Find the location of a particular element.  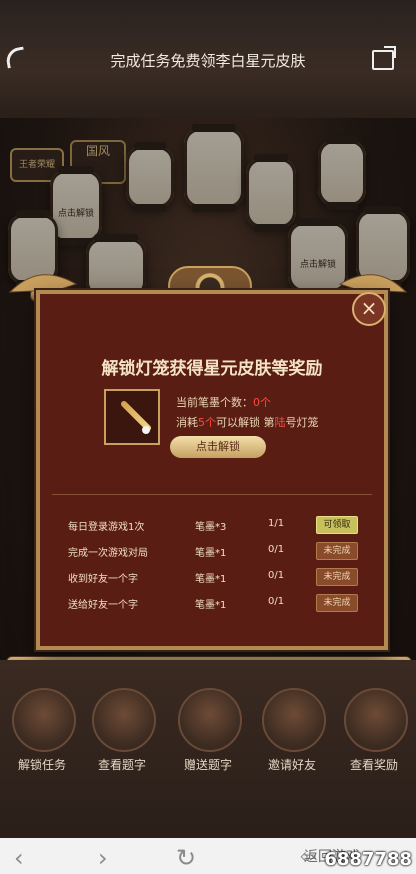

consume-info: 消耗5个可以解锁 第陆号灯笼 is located at coordinates (247, 422).